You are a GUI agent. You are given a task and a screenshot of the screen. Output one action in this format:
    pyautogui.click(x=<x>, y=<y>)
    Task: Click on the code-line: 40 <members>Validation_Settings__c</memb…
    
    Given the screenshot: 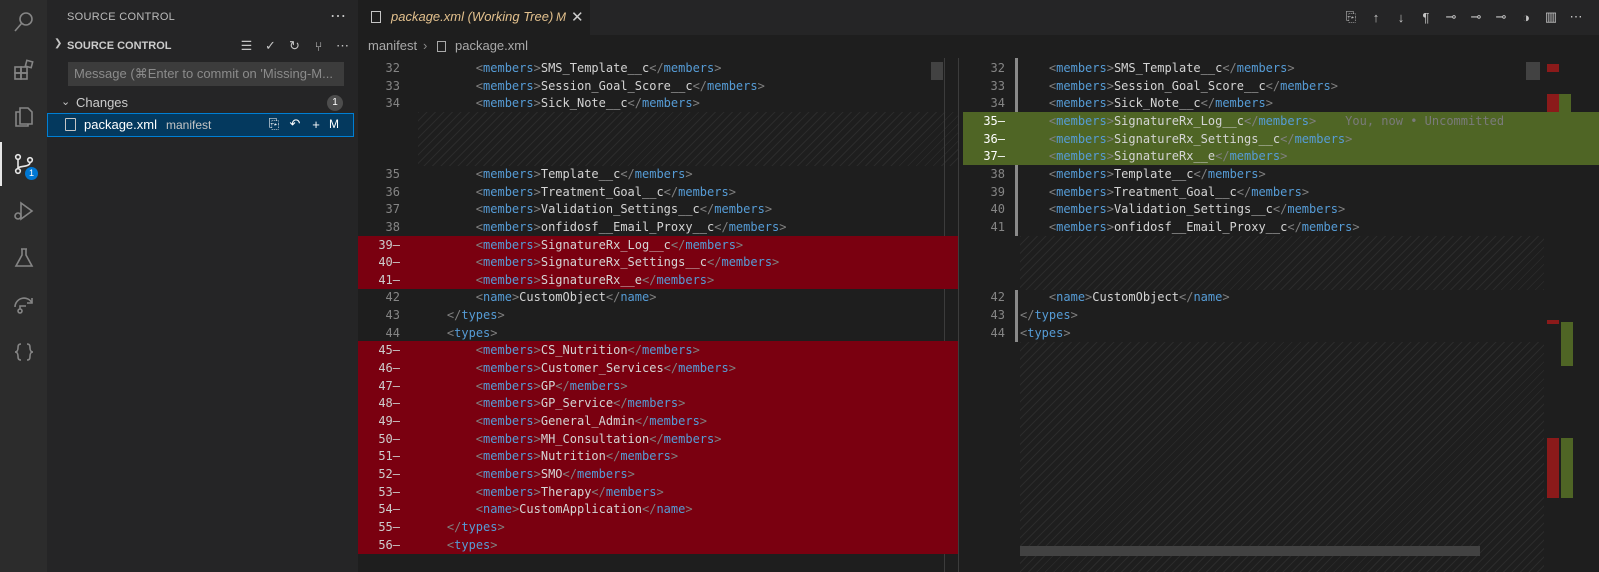 What is the action you would take?
    pyautogui.click(x=1281, y=209)
    